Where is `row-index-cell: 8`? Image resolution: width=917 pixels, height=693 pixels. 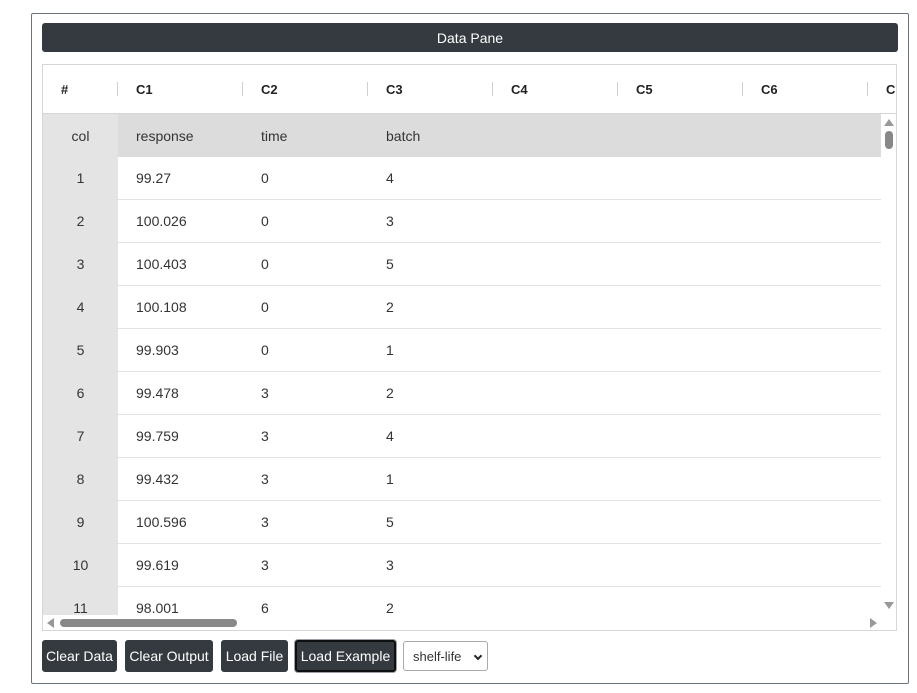 row-index-cell: 8 is located at coordinates (80, 479).